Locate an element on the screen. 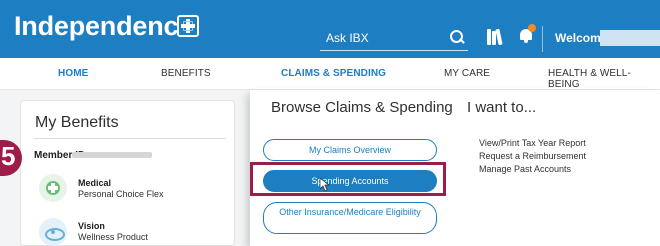 This screenshot has width=660, height=246. request-reimbursement-link: Request a Reimbursement is located at coordinates (532, 156).